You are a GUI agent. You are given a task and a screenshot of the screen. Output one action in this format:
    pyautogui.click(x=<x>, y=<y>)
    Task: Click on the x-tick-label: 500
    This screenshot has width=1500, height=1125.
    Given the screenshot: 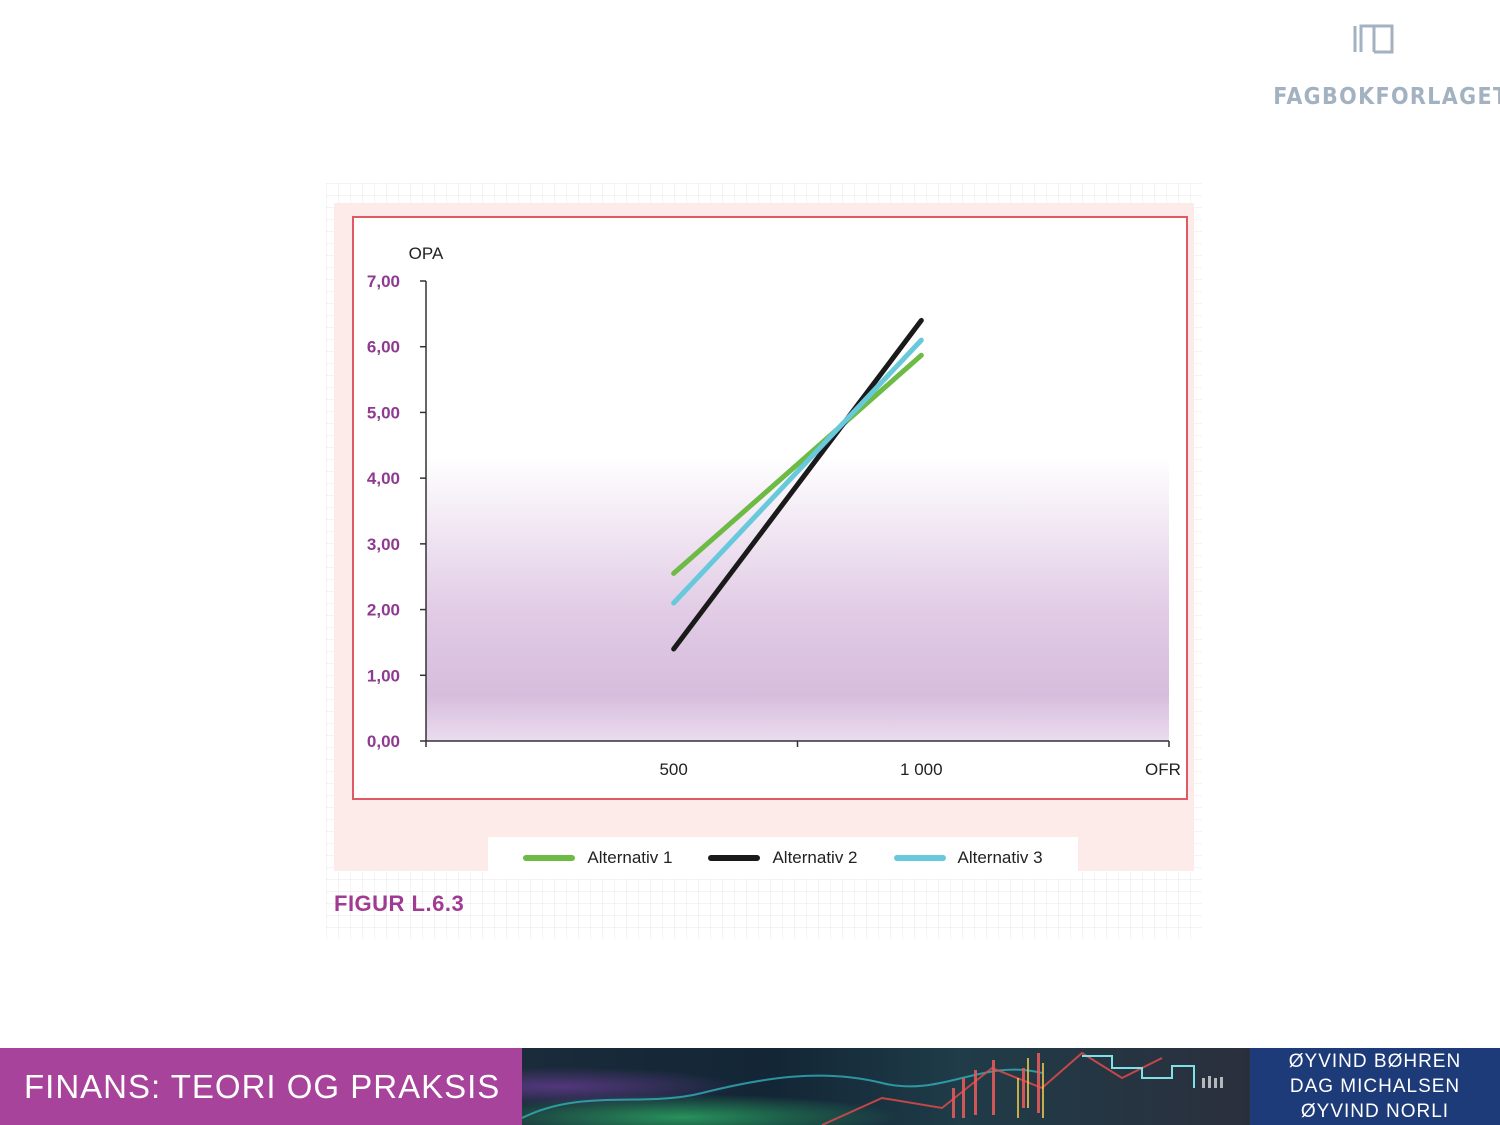 What is the action you would take?
    pyautogui.click(x=673, y=769)
    